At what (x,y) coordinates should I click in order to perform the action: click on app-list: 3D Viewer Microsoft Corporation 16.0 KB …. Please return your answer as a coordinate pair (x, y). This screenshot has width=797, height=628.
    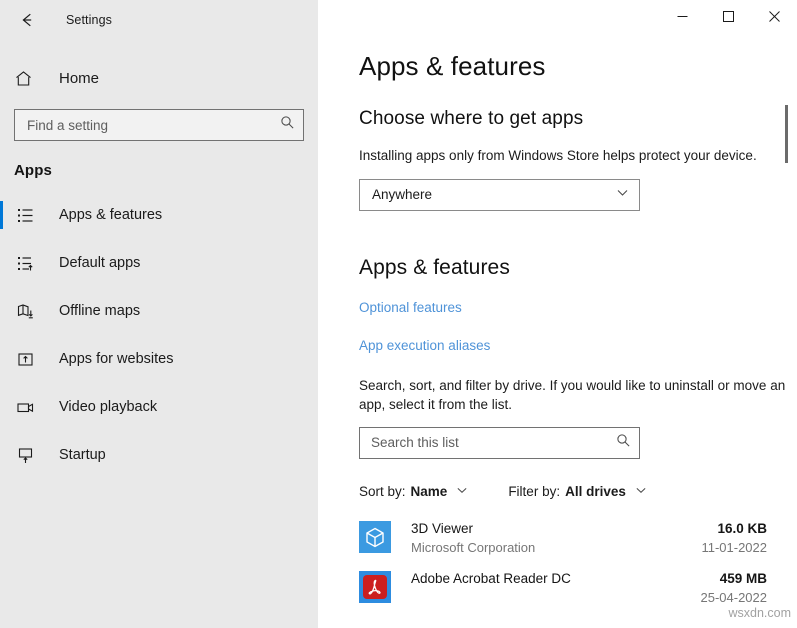
    Looking at the image, I should click on (578, 570).